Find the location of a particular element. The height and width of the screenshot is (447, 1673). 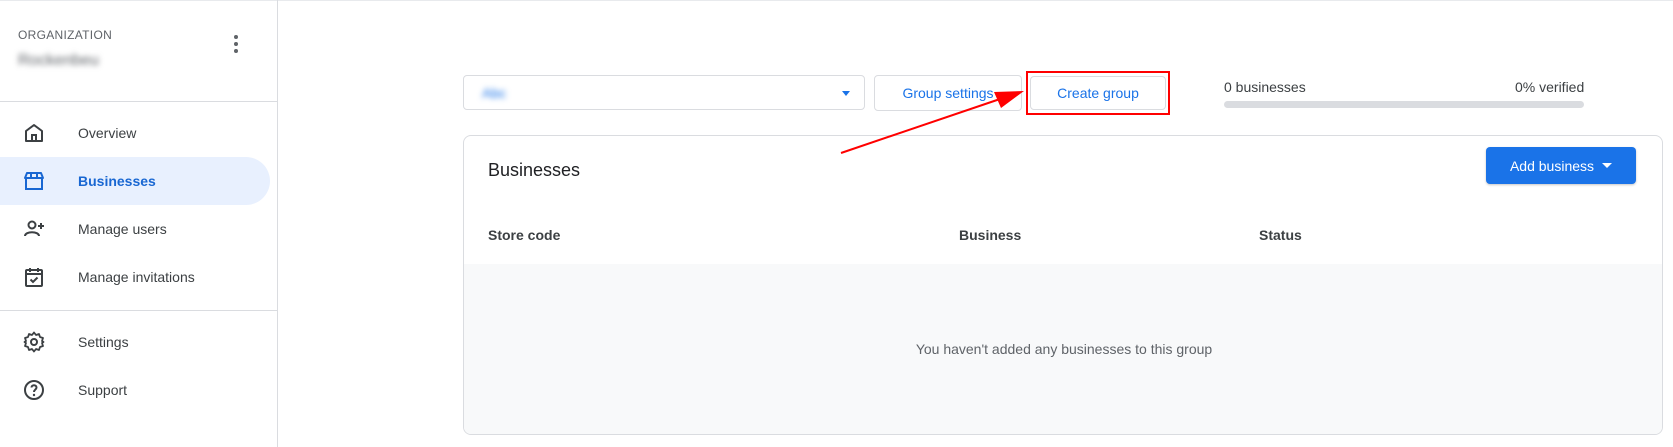

group-select: Abc is located at coordinates (664, 92).